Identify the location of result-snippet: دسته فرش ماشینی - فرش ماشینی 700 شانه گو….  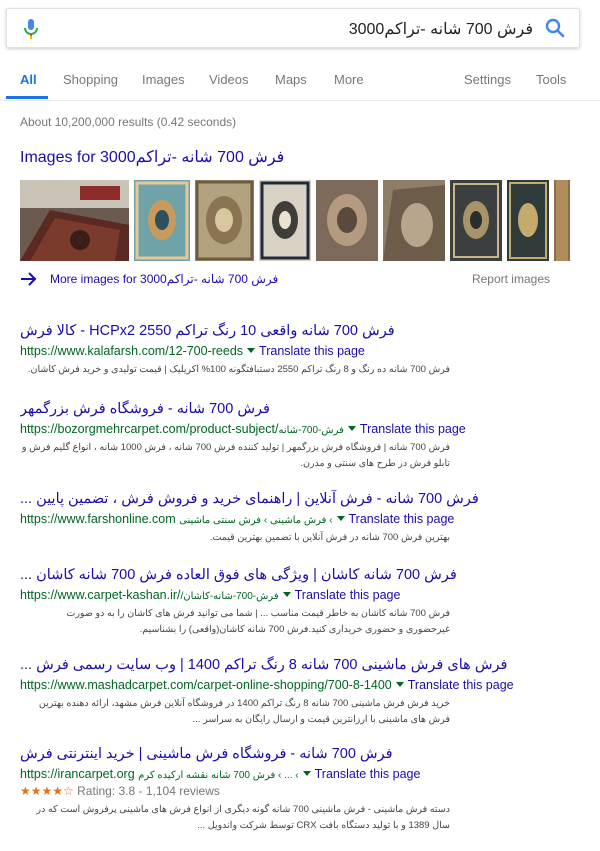
(243, 817).